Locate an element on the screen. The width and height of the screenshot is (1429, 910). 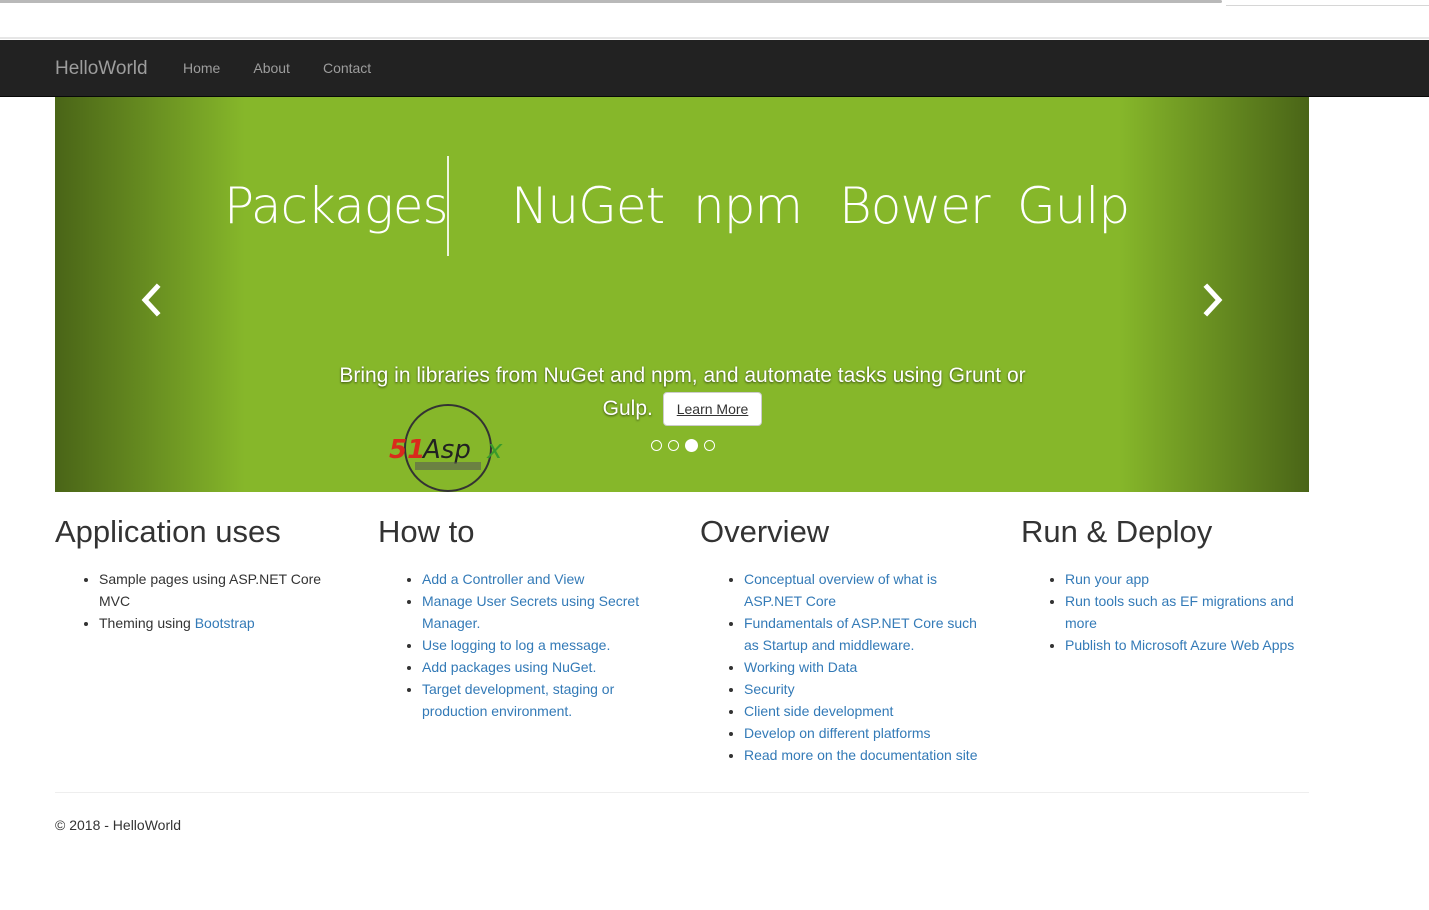
nav-link-about: About is located at coordinates (271, 68).